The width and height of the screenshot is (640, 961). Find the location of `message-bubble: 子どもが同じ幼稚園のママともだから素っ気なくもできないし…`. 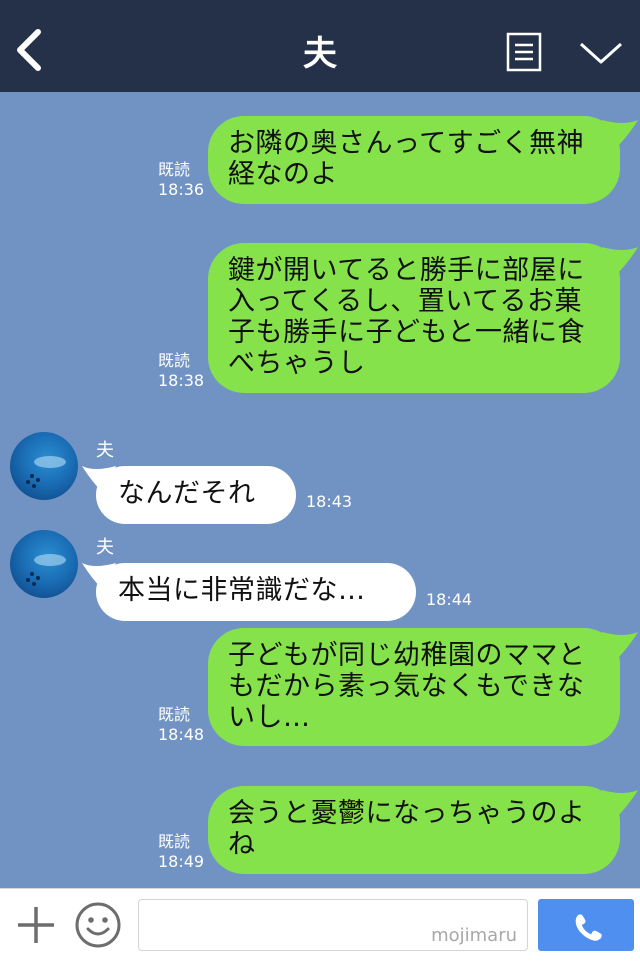

message-bubble: 子どもが同じ幼稚園のママともだから素っ気なくもできないし… is located at coordinates (414, 687).